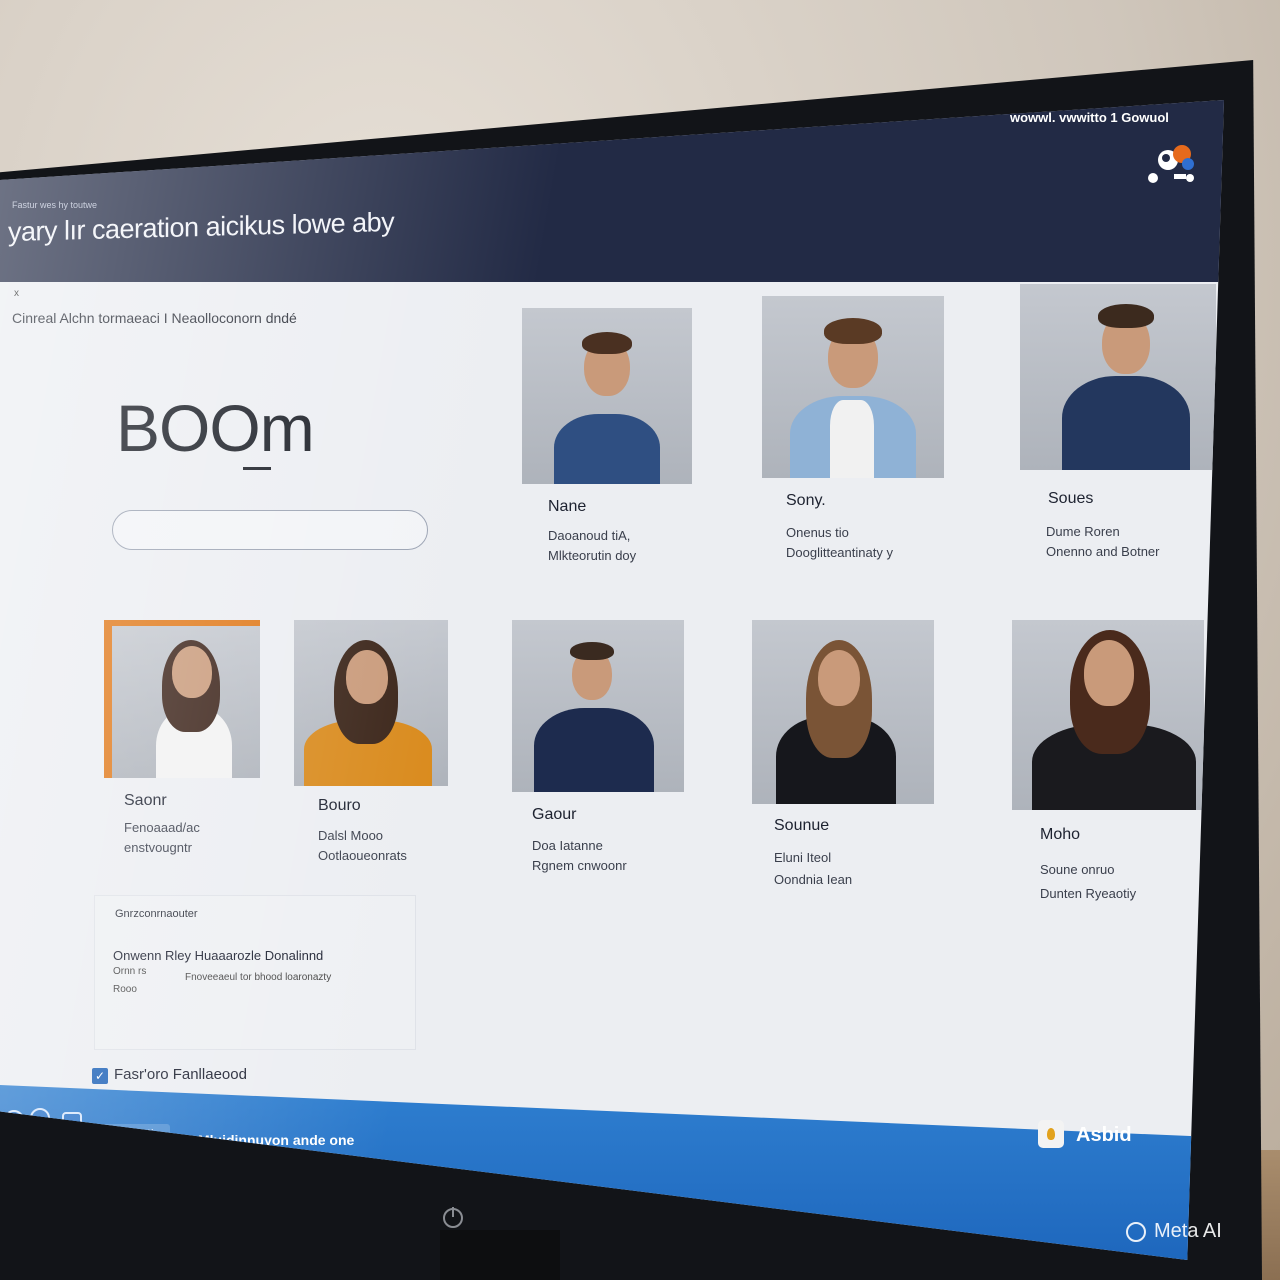 The image size is (1280, 1280). Describe the element at coordinates (362, 855) in the screenshot. I see `profile-detail: Ootlaoueonrats` at that location.